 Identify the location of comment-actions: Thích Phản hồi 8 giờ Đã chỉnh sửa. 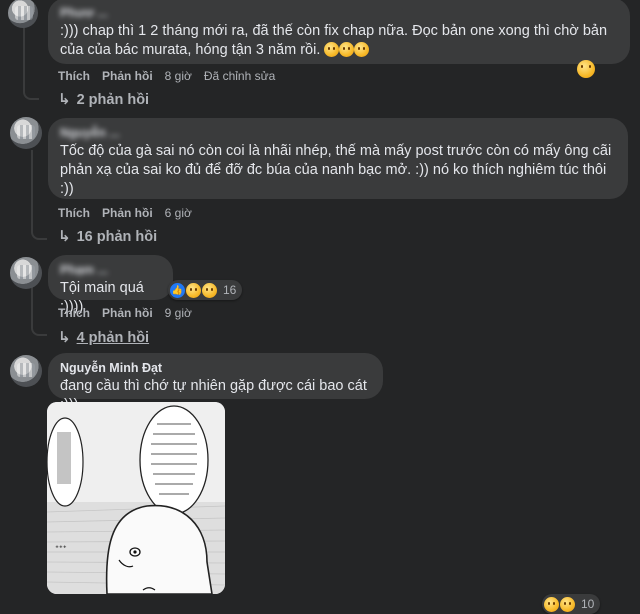
(172, 76).